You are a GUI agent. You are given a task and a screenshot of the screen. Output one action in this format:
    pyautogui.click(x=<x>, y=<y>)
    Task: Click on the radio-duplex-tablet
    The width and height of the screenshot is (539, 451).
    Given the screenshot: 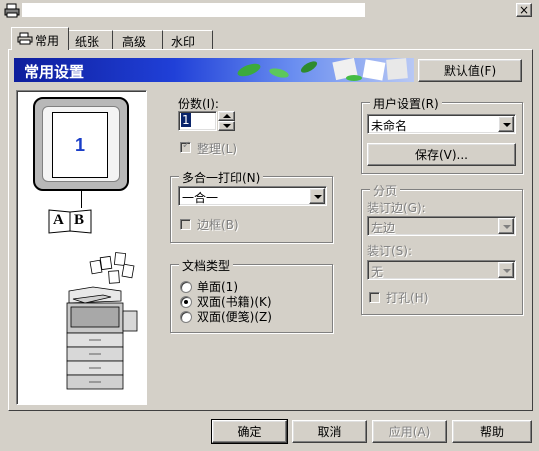 What is the action you would take?
    pyautogui.click(x=186, y=317)
    